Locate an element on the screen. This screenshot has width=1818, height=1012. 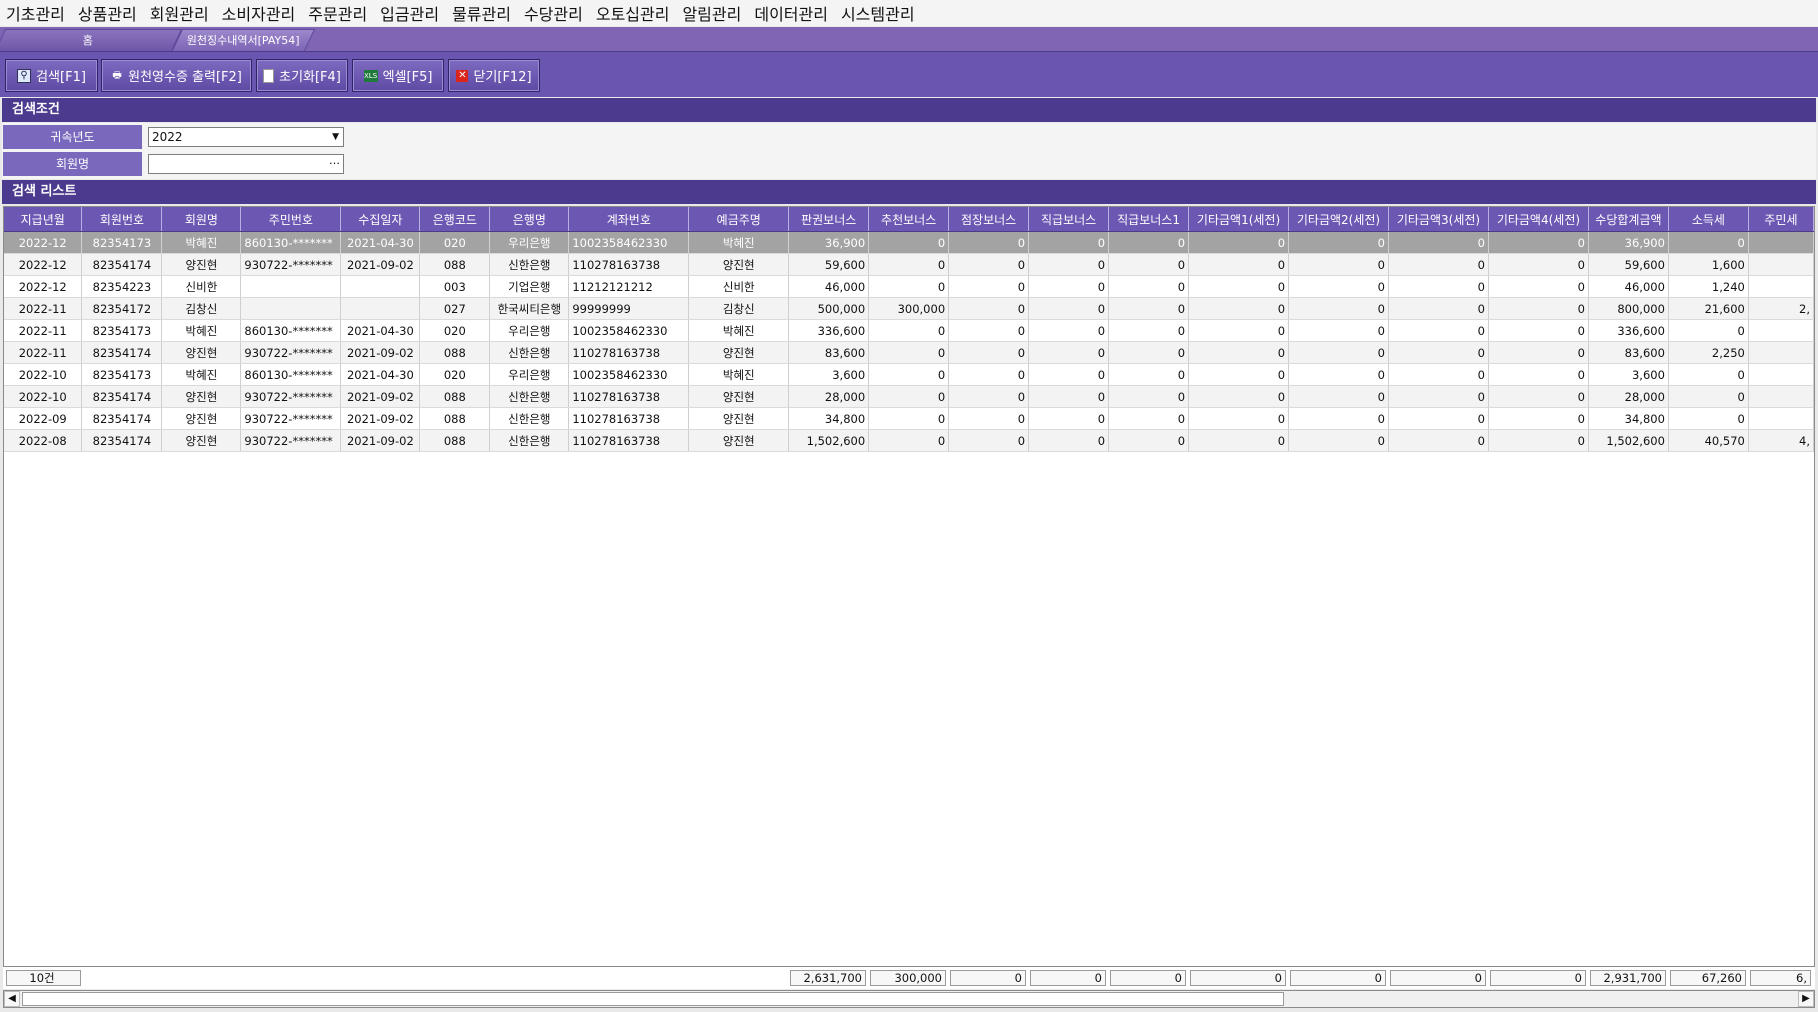
column-header: 기타금액2(세전) is located at coordinates (1338, 219).